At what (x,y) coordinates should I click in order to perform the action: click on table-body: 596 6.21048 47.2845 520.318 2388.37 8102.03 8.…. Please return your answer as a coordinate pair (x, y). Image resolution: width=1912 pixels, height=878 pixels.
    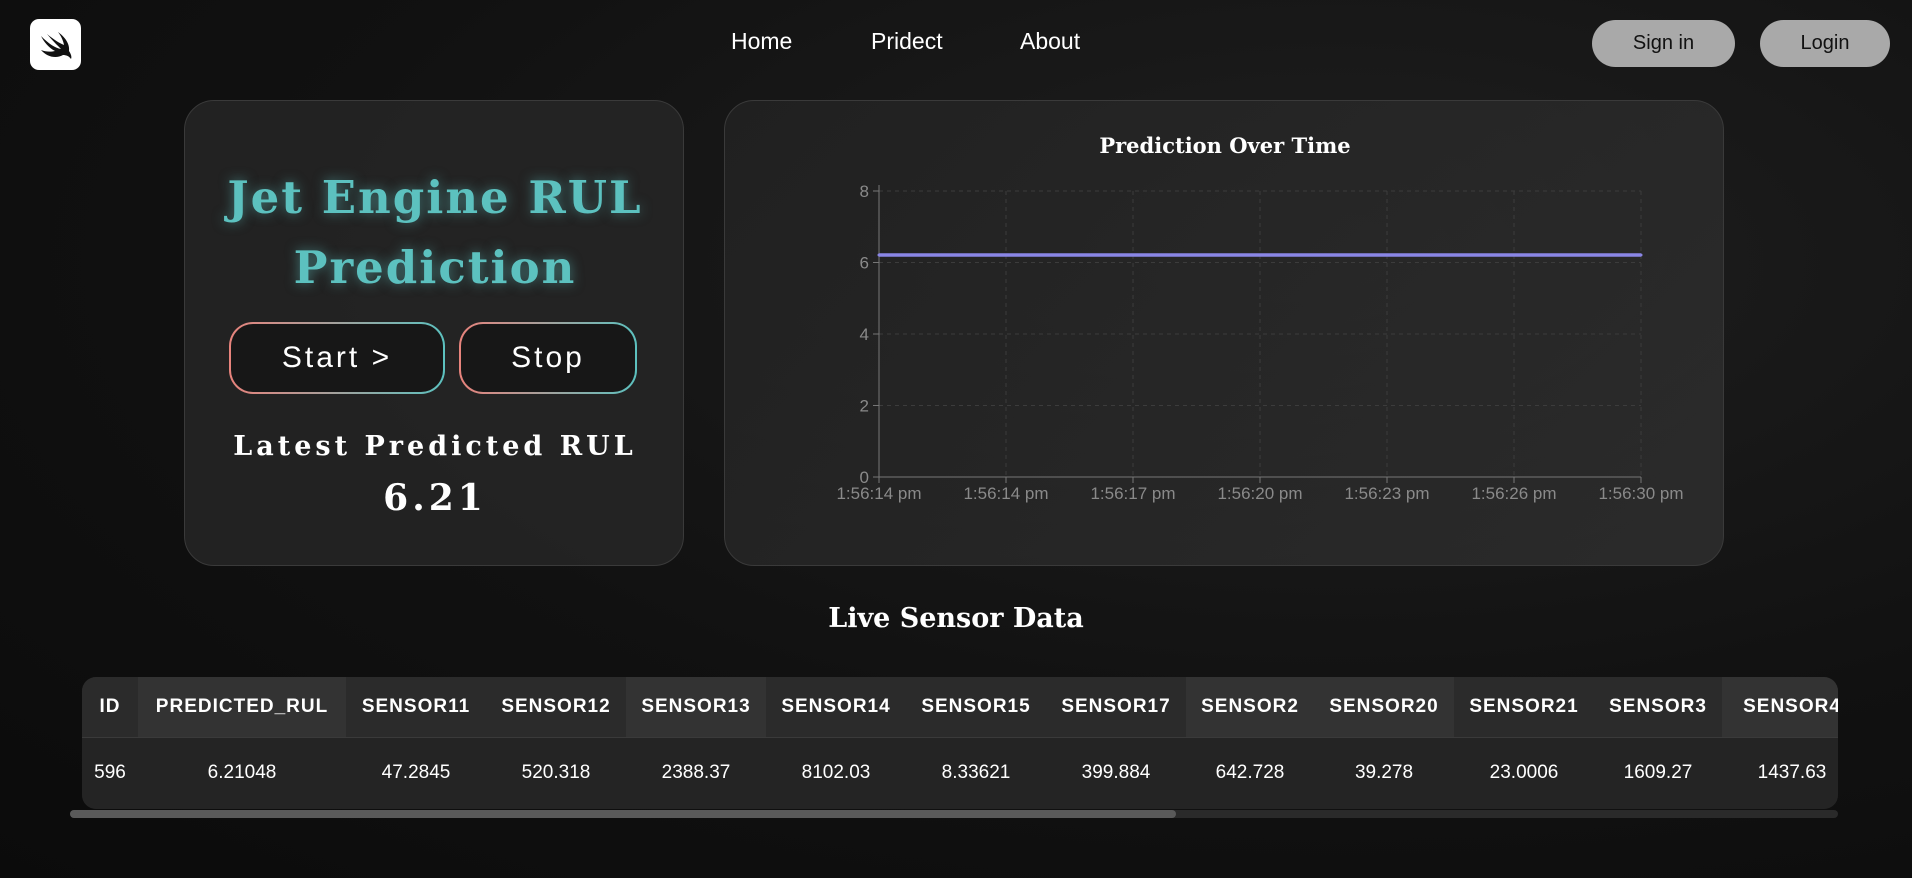
    Looking at the image, I should click on (960, 773).